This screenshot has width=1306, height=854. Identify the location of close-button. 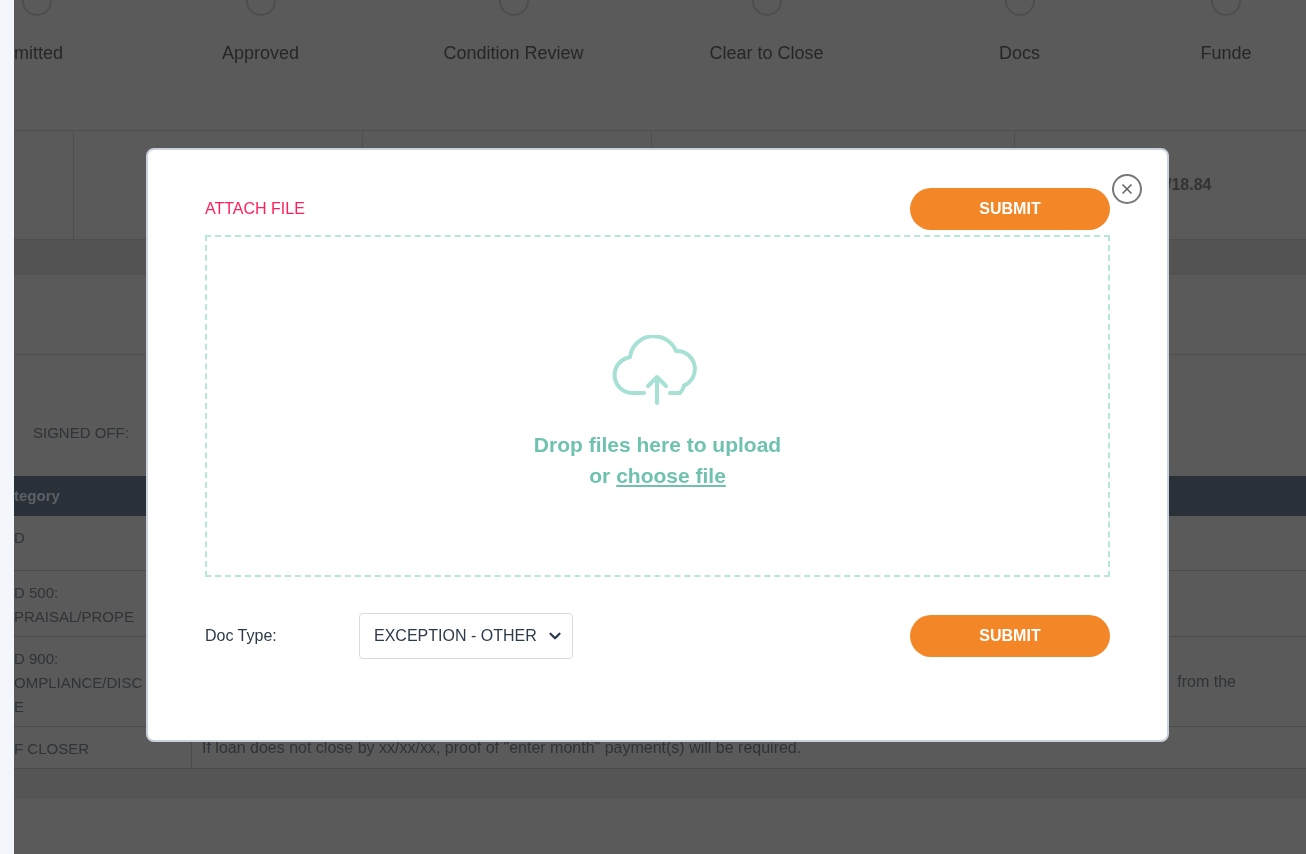
(1127, 189).